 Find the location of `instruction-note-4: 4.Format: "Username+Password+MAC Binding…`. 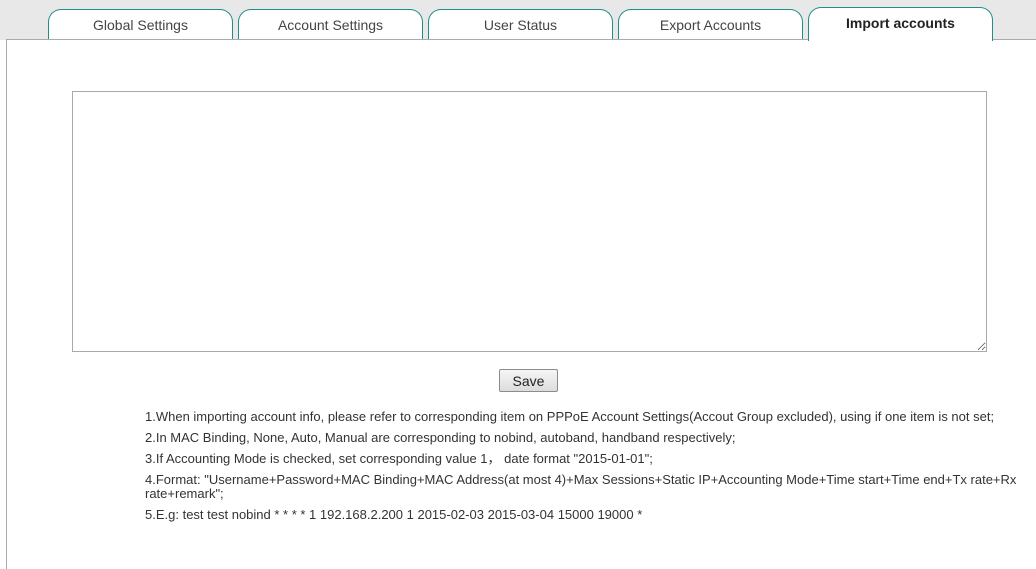

instruction-note-4: 4.Format: "Username+Password+MAC Binding… is located at coordinates (581, 486).